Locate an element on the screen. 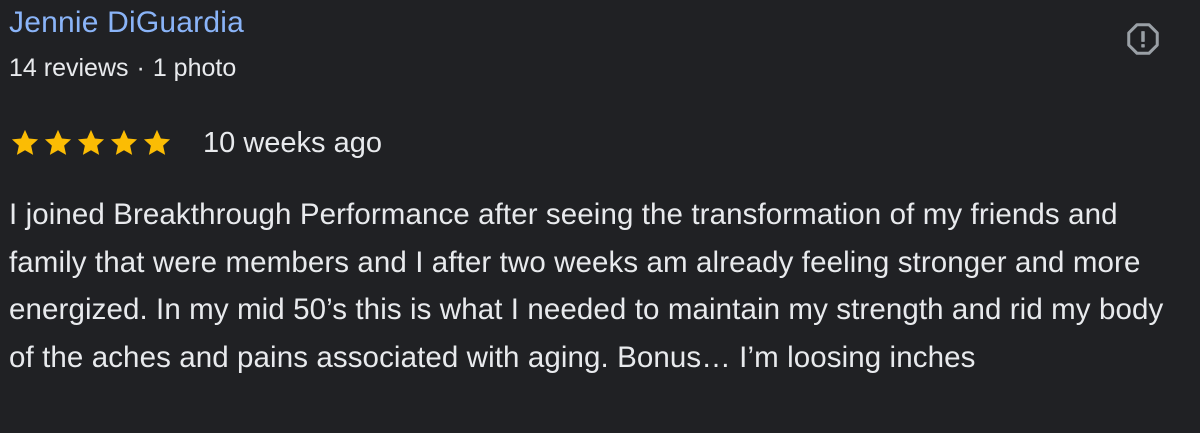 The height and width of the screenshot is (433, 1200). report-icon is located at coordinates (1143, 39).